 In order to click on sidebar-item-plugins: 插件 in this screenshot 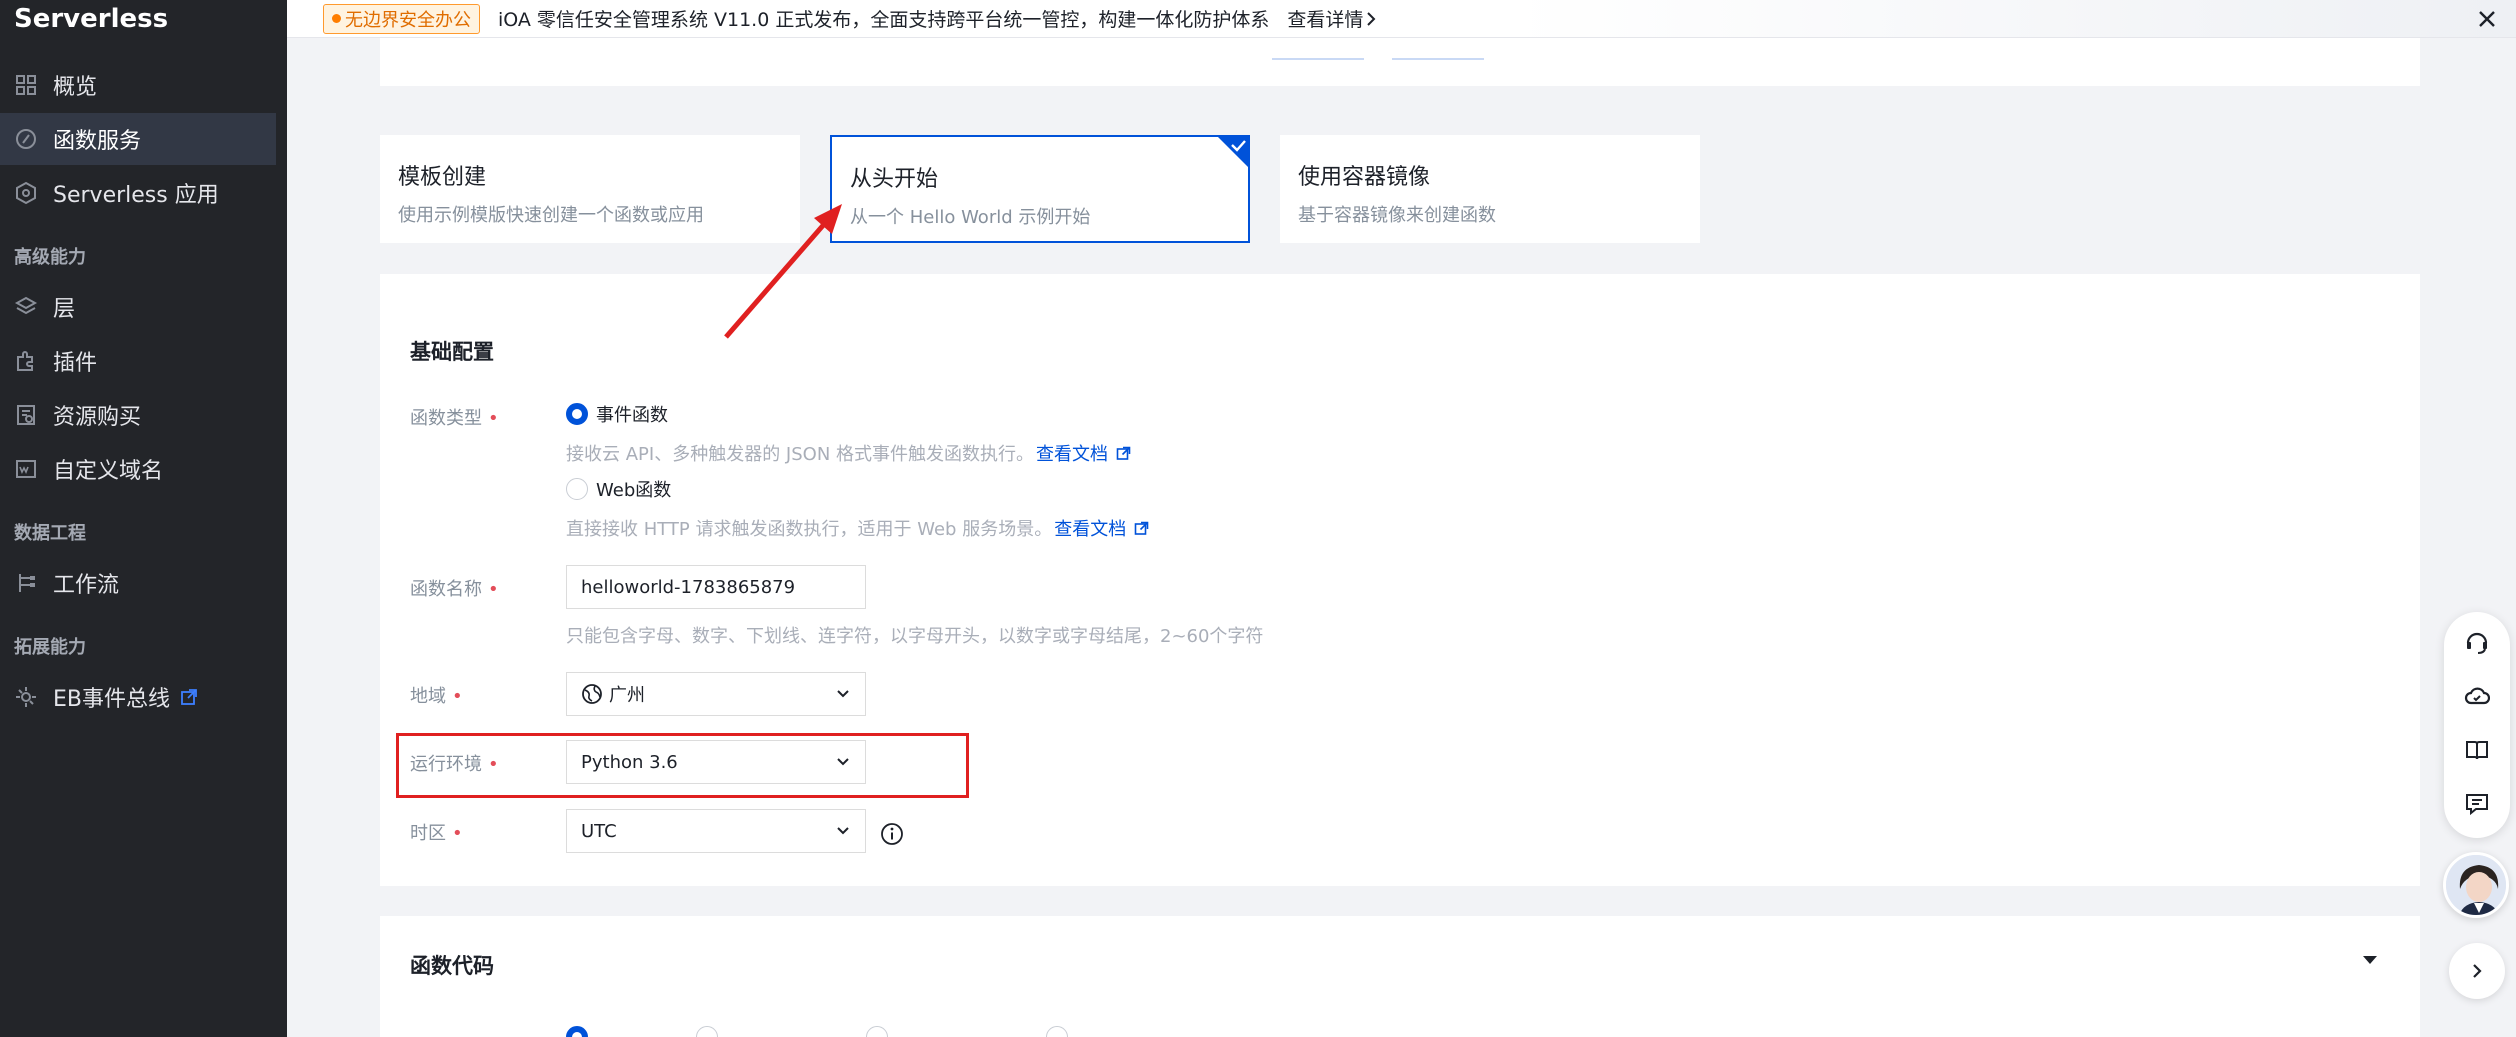, I will do `click(138, 361)`.